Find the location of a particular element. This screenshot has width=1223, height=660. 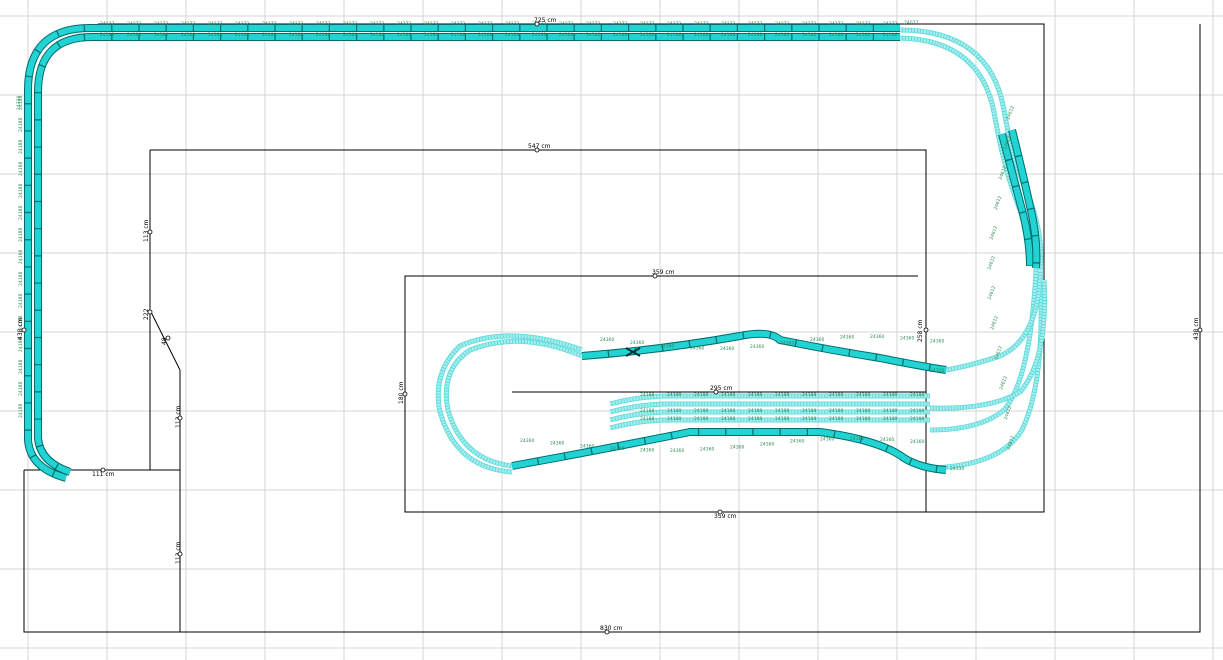

dim-inner-right: 258 cm is located at coordinates (920, 330).